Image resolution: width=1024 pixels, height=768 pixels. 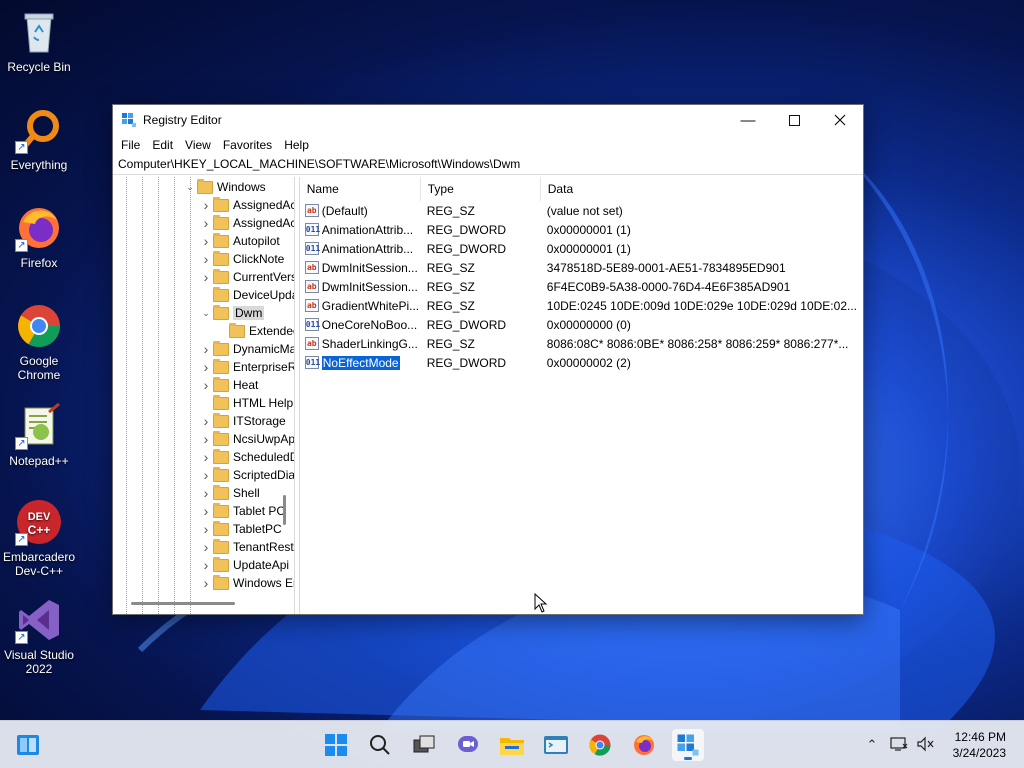 I want to click on tree-item: › ScriptedDiagn, so click(x=246, y=475).